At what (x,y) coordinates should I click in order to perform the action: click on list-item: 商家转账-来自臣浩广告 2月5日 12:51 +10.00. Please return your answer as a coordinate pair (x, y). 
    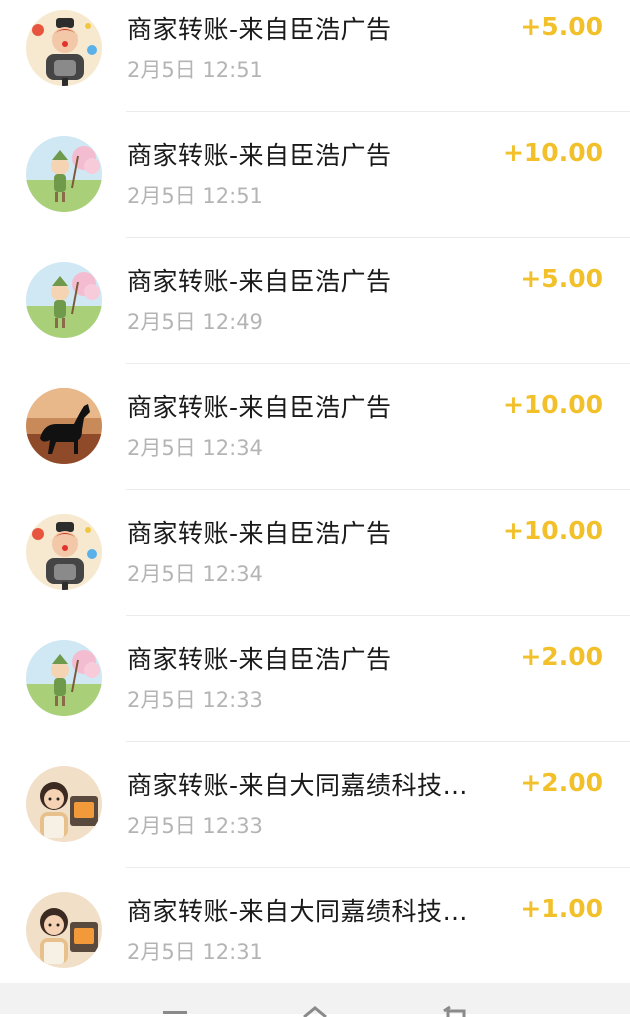
    Looking at the image, I should click on (315, 175).